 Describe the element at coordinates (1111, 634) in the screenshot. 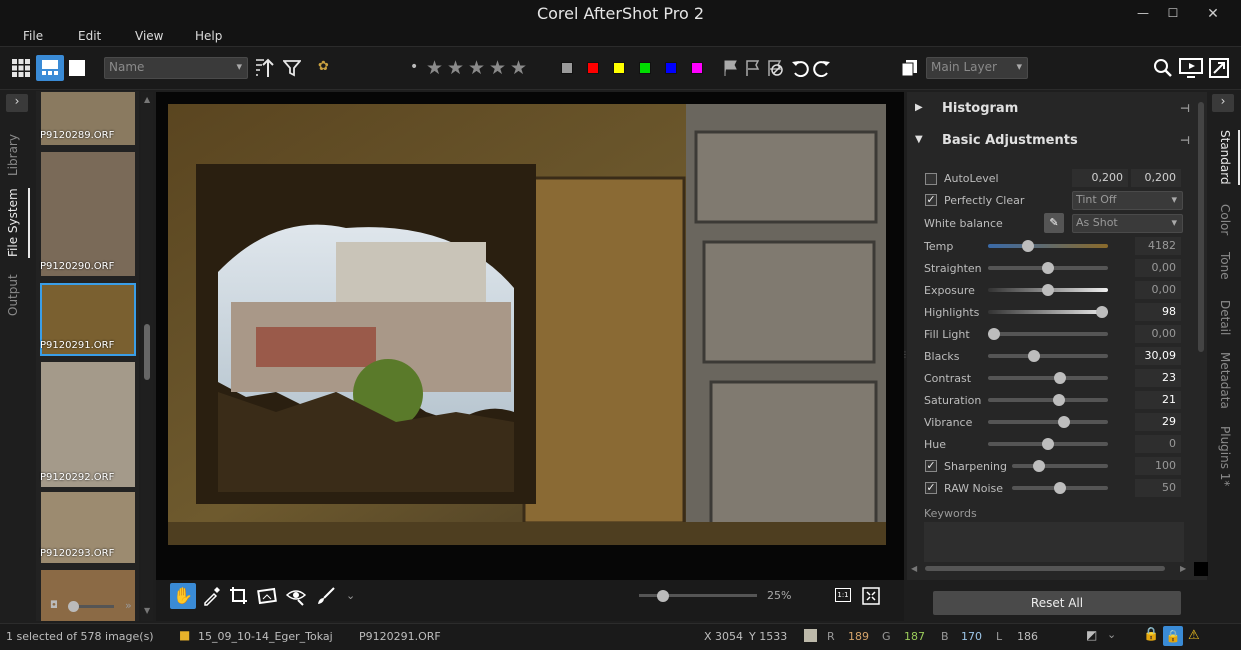

I see `chevron-down-icon: ⌄` at that location.